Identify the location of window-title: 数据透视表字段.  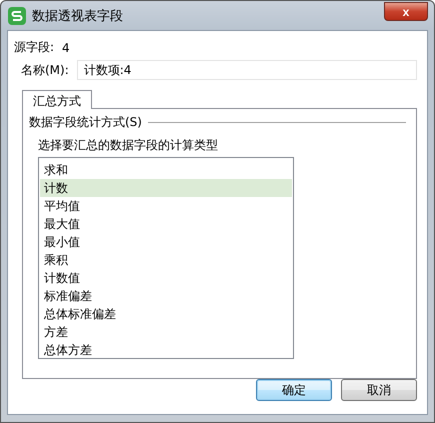
(77, 16).